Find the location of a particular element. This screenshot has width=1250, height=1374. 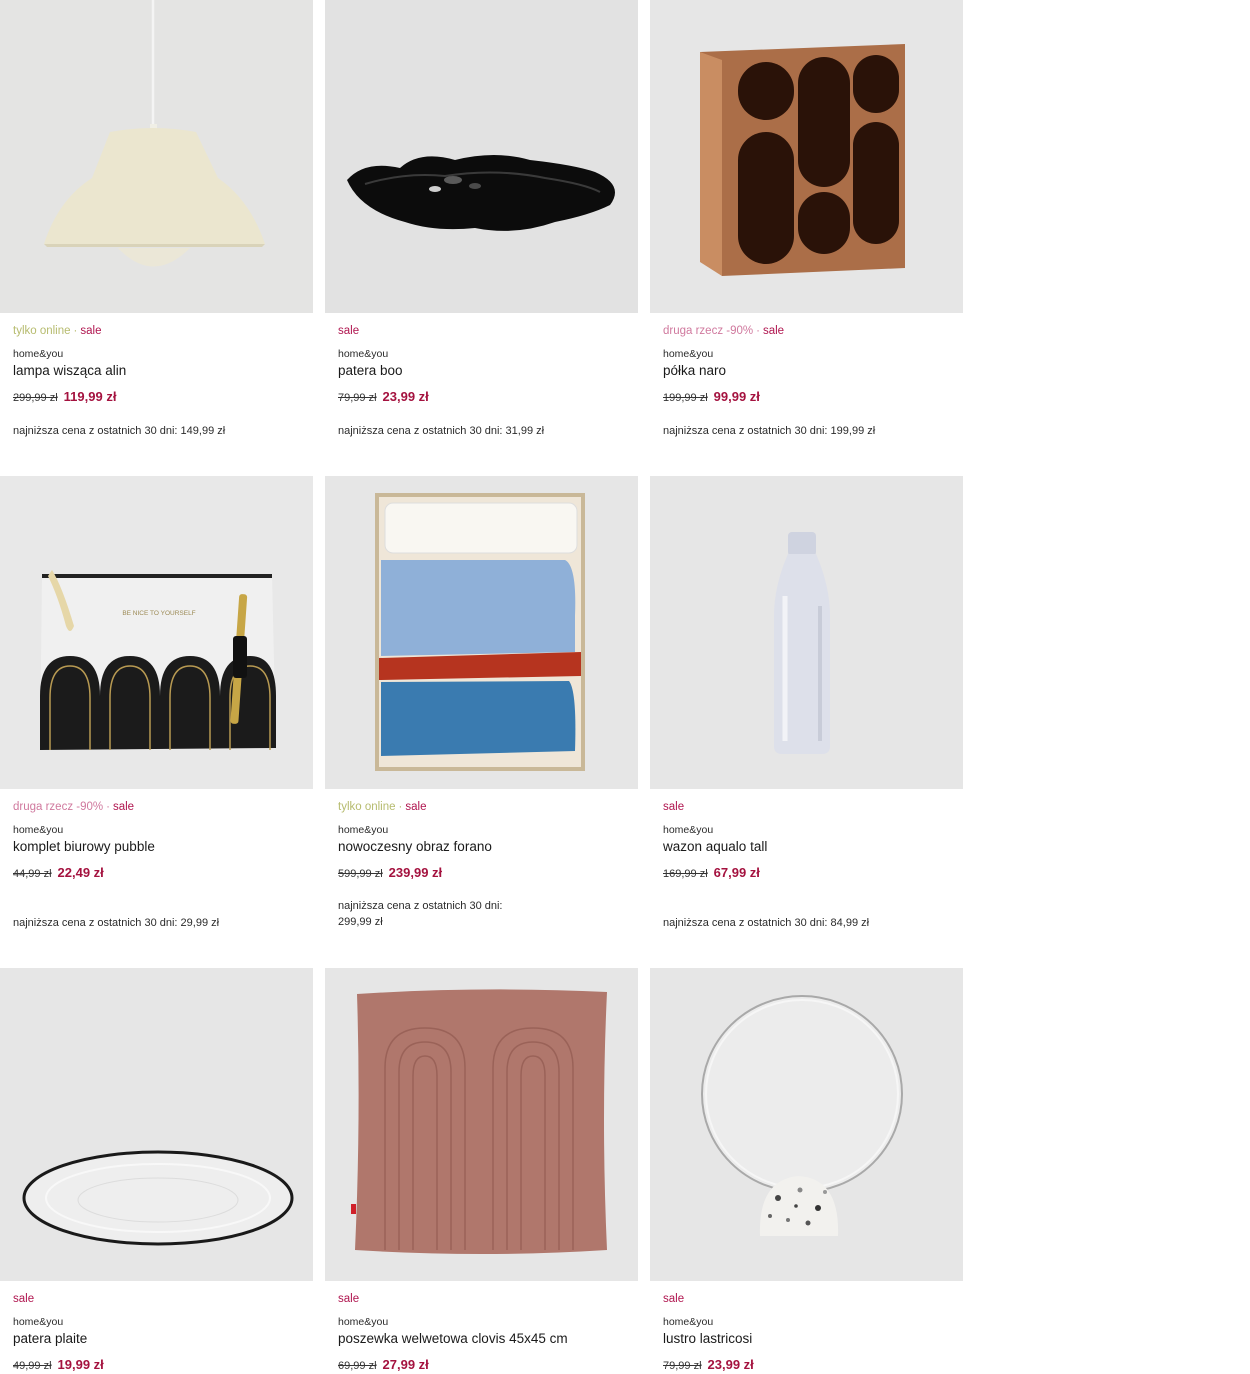

sale-price: 67,99 zł is located at coordinates (736, 872).